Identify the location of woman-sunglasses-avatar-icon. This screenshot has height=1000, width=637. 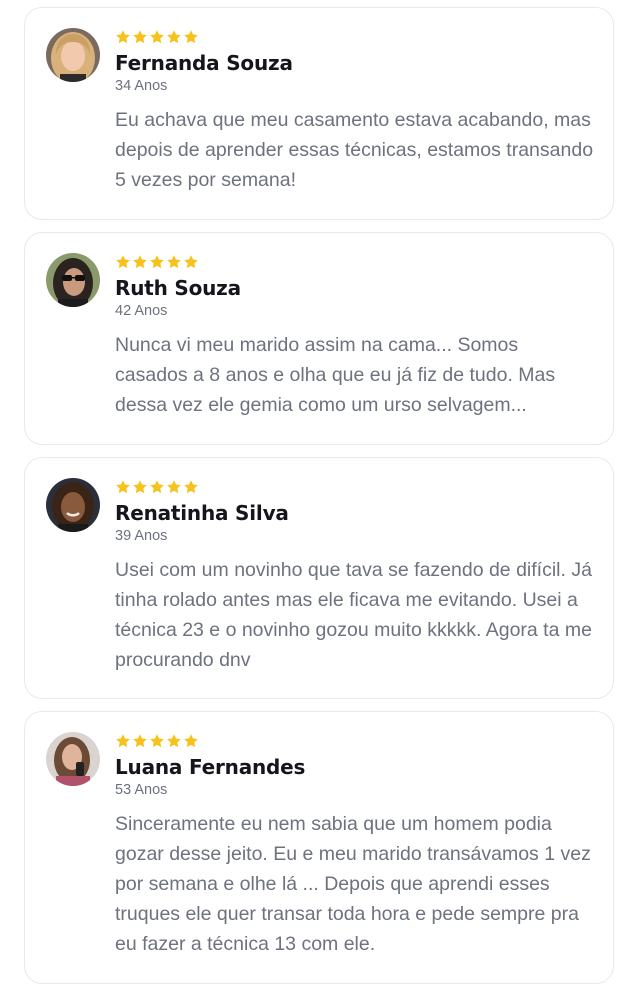
(73, 280).